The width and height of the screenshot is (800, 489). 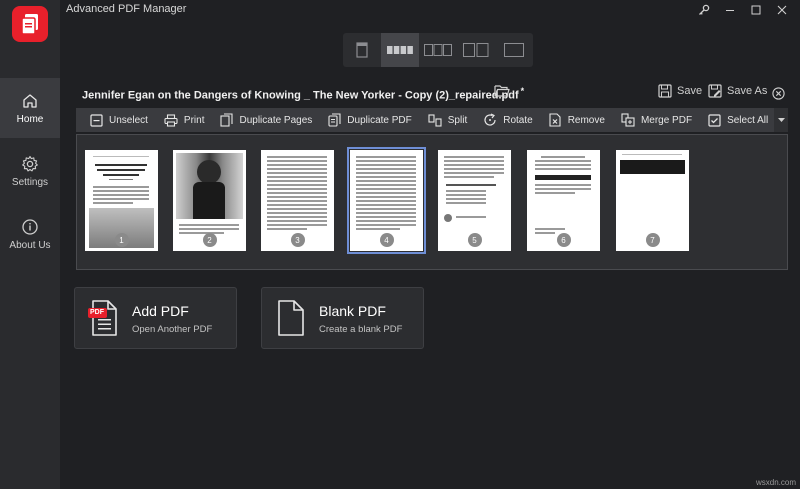 I want to click on page-number-badge: 2, so click(x=209, y=240).